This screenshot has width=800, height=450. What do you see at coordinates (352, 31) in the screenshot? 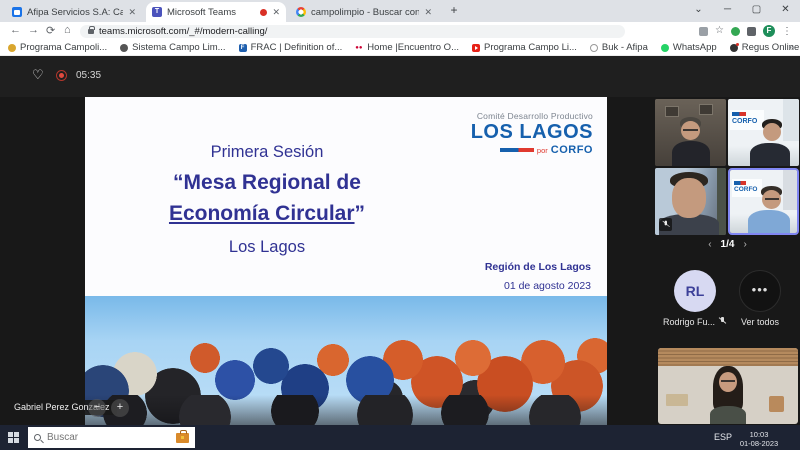
I see `address-bar: teams.microsoft.com/_#/modern-calling/` at bounding box center [352, 31].